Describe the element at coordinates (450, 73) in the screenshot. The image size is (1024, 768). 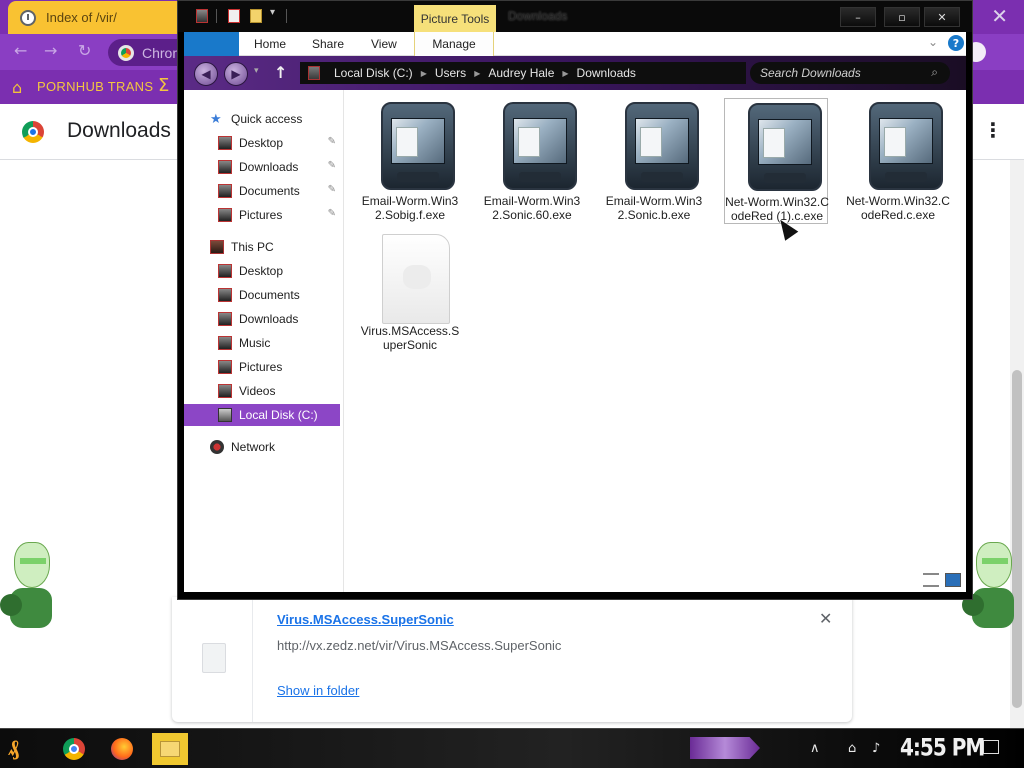
I see `breadcrumb-item: Users` at that location.